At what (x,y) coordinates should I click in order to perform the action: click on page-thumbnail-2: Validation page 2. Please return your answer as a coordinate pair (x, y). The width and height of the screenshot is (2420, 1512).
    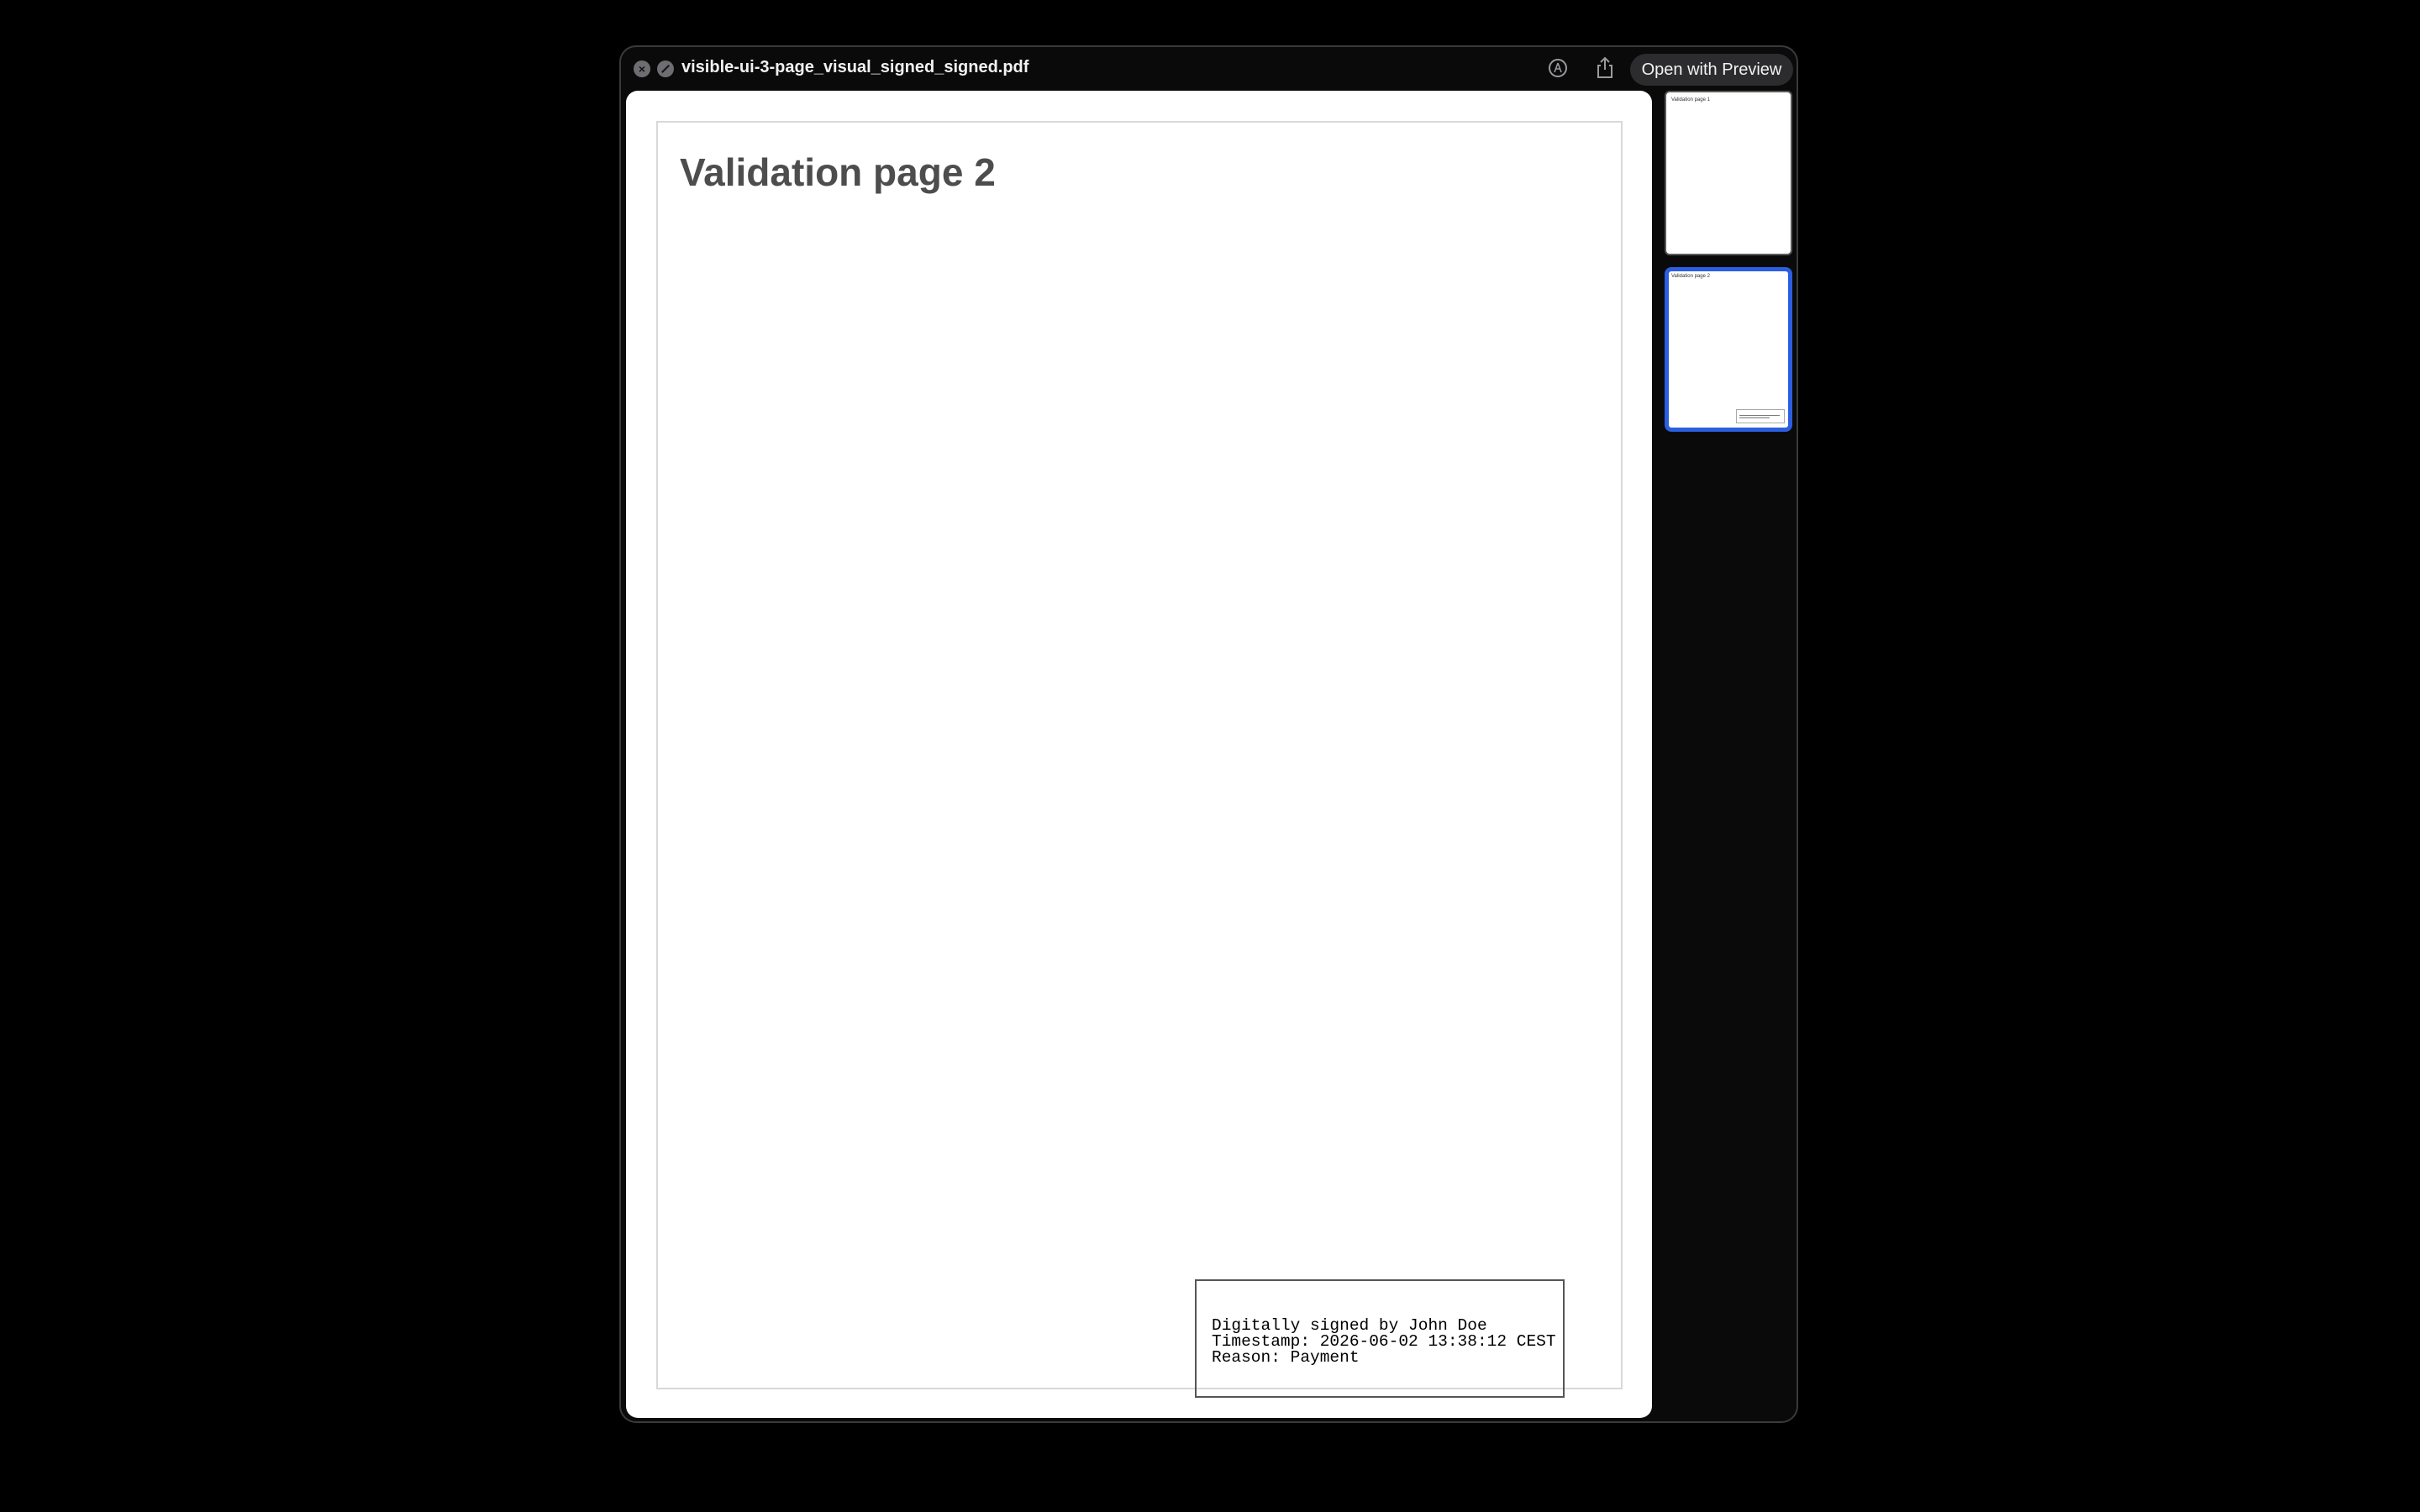
    Looking at the image, I should click on (1729, 349).